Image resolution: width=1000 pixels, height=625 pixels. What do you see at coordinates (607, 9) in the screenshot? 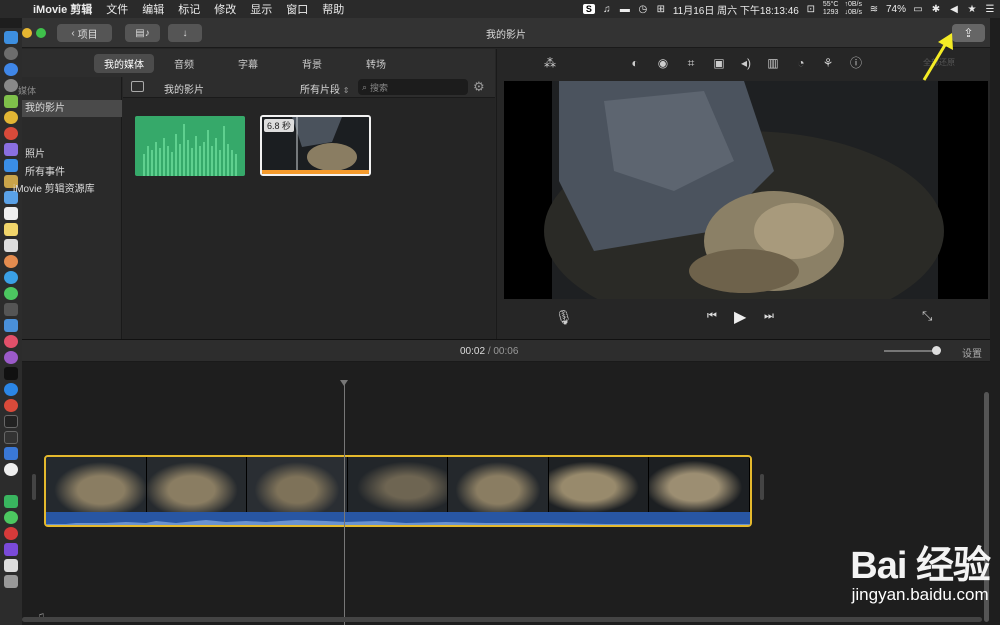
I see `music-icon: ♫` at bounding box center [607, 9].